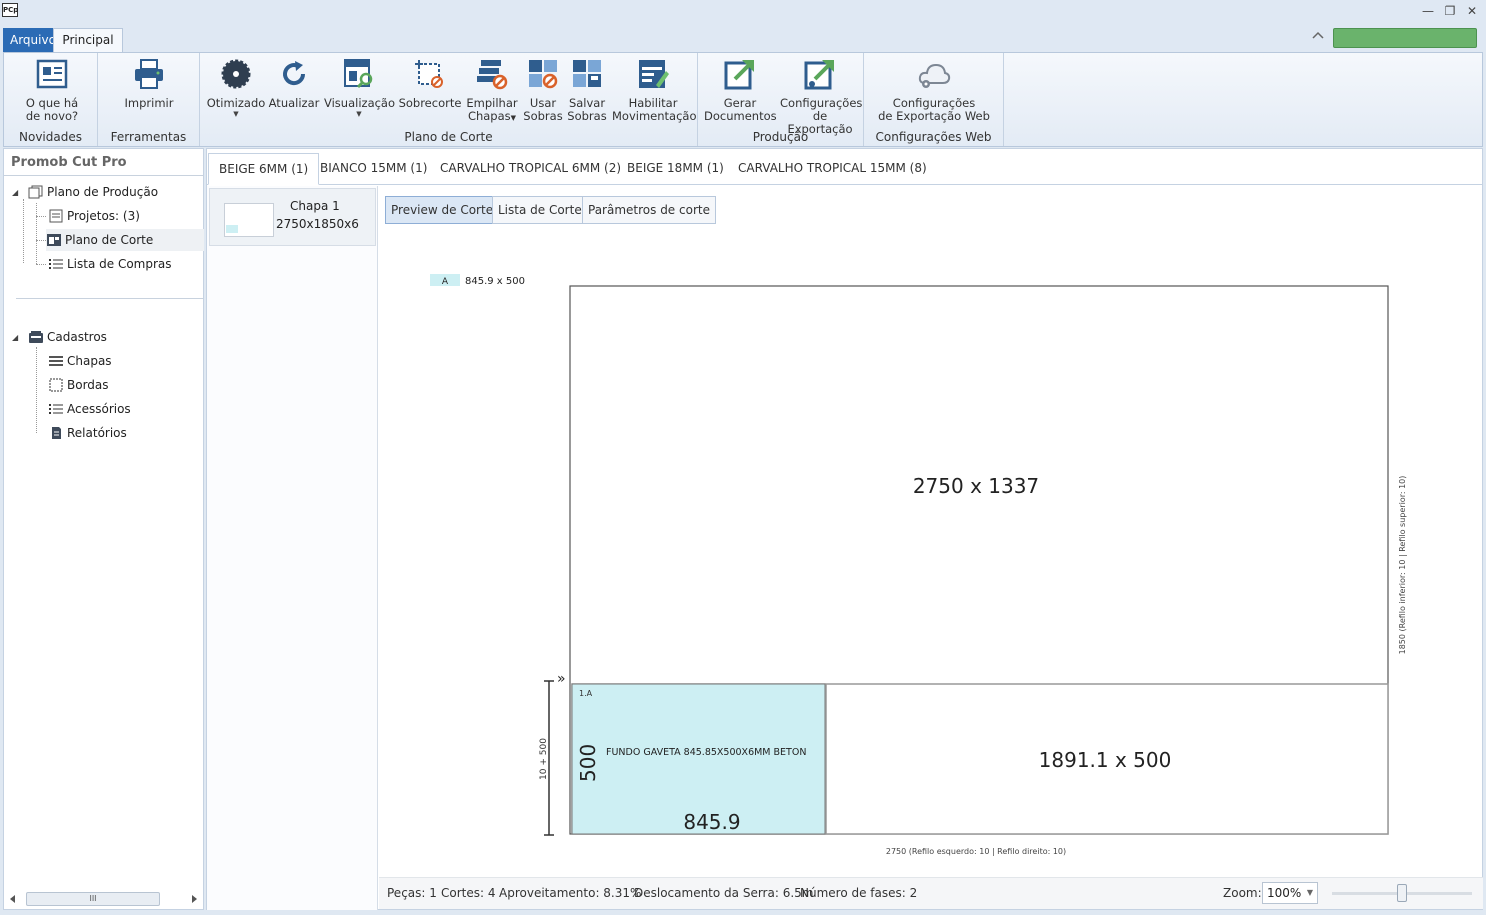 The image size is (1486, 915). What do you see at coordinates (743, 12) in the screenshot?
I see `title-bar: PCp — ❐ ✕` at bounding box center [743, 12].